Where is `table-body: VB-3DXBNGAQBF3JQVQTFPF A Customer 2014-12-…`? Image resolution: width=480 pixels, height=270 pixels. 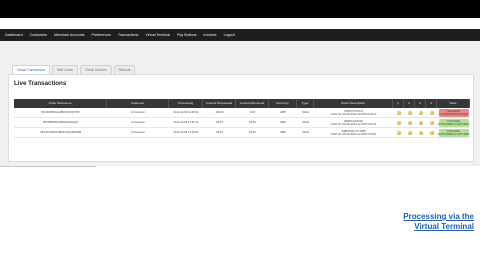 table-body: VB-3DXBNGAQBF3JQVQTFPF A Customer 2014-12-… is located at coordinates (242, 123).